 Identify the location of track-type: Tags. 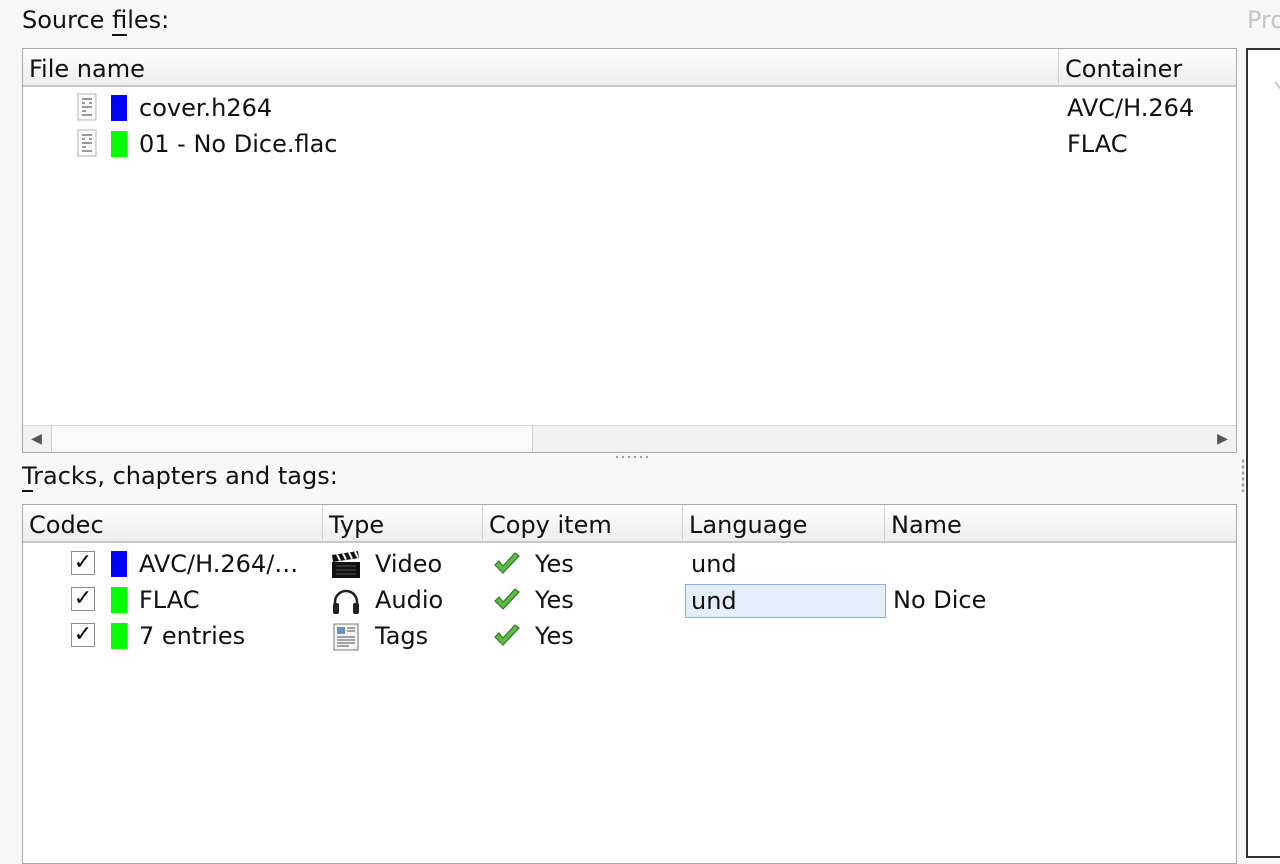
(402, 636).